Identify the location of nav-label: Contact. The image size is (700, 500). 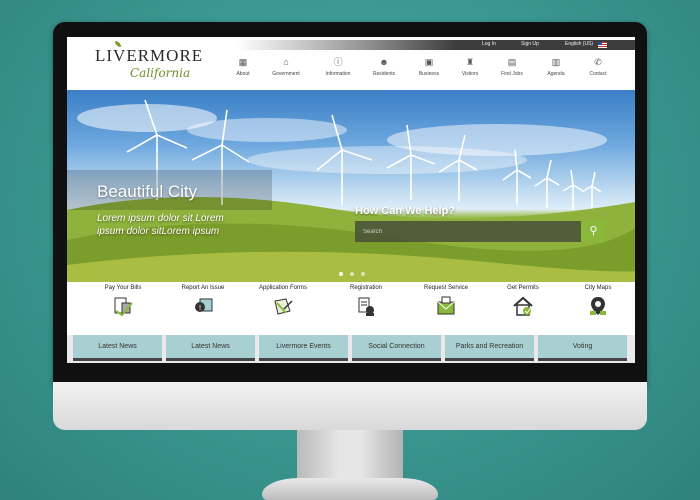
(598, 74).